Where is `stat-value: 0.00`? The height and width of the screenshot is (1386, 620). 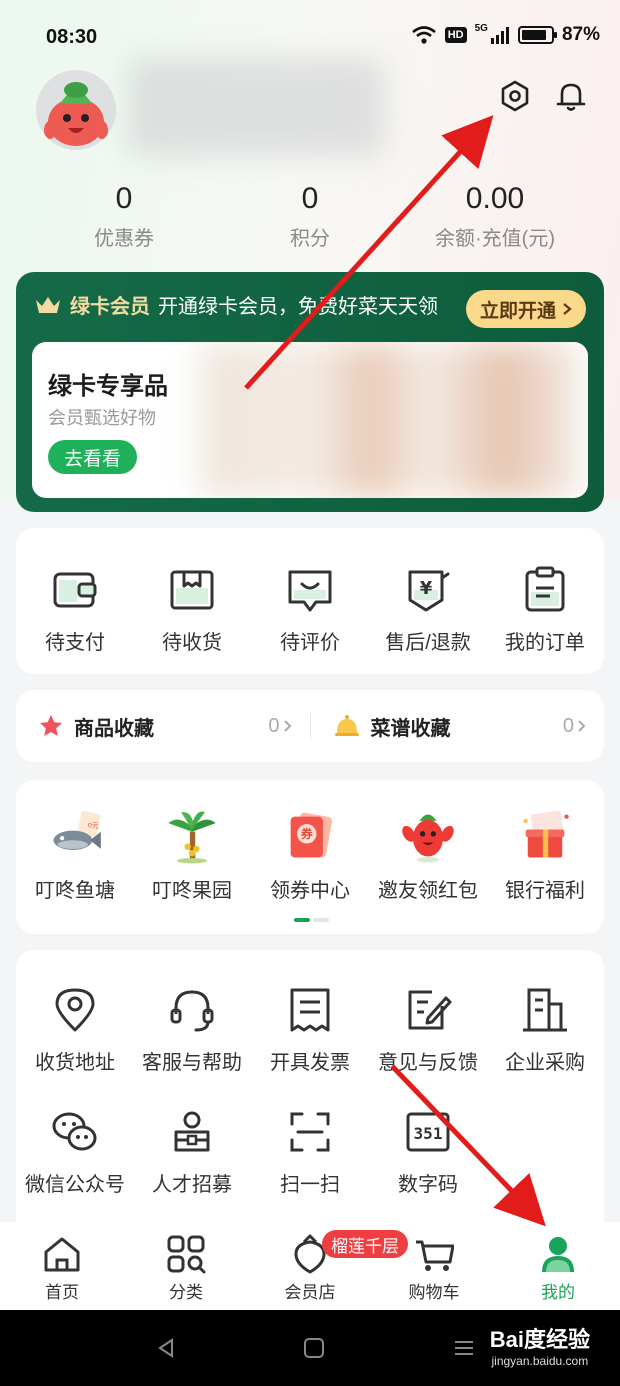
stat-value: 0.00 is located at coordinates (495, 198).